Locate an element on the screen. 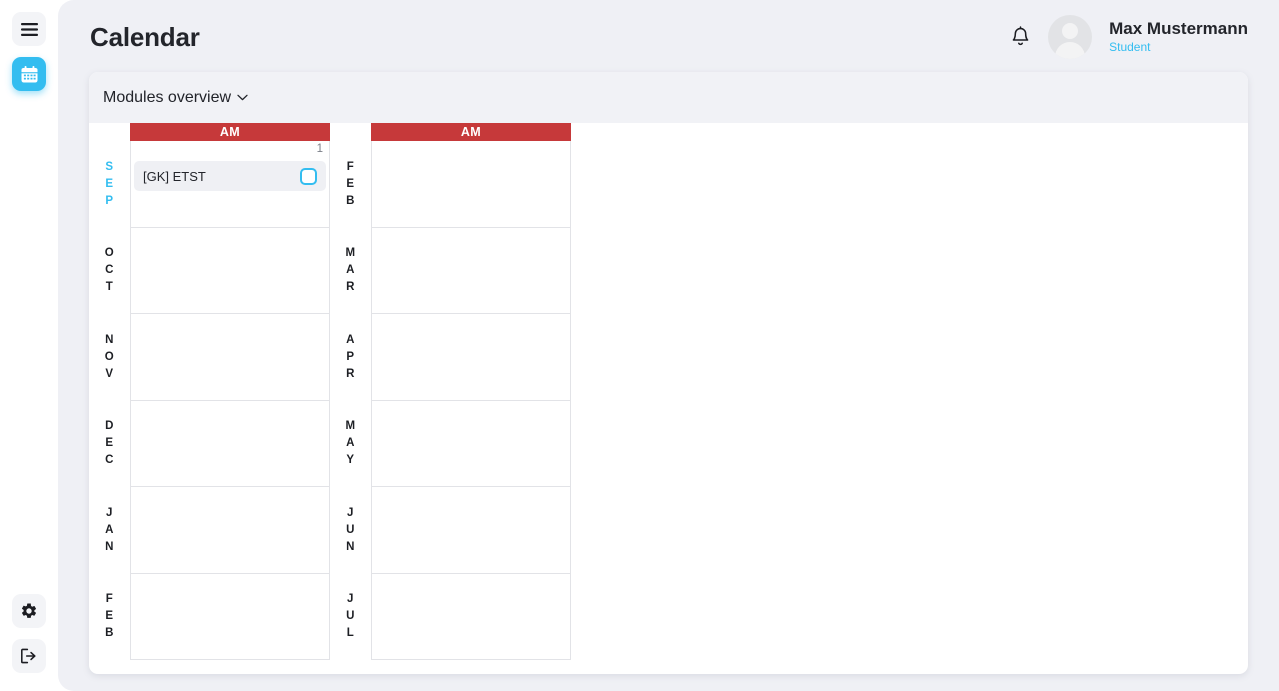  month-letter: D is located at coordinates (109, 426).